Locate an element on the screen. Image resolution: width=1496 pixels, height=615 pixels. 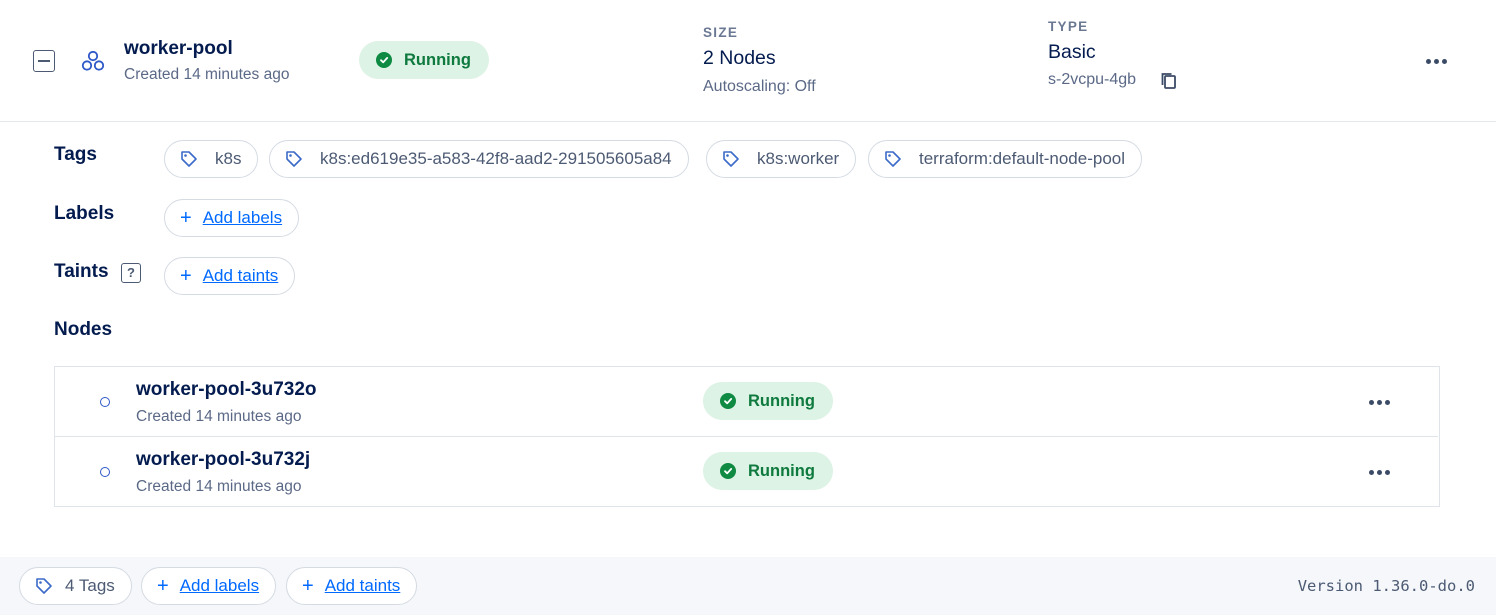
node-name: worker-pool-3u732o is located at coordinates (226, 389).